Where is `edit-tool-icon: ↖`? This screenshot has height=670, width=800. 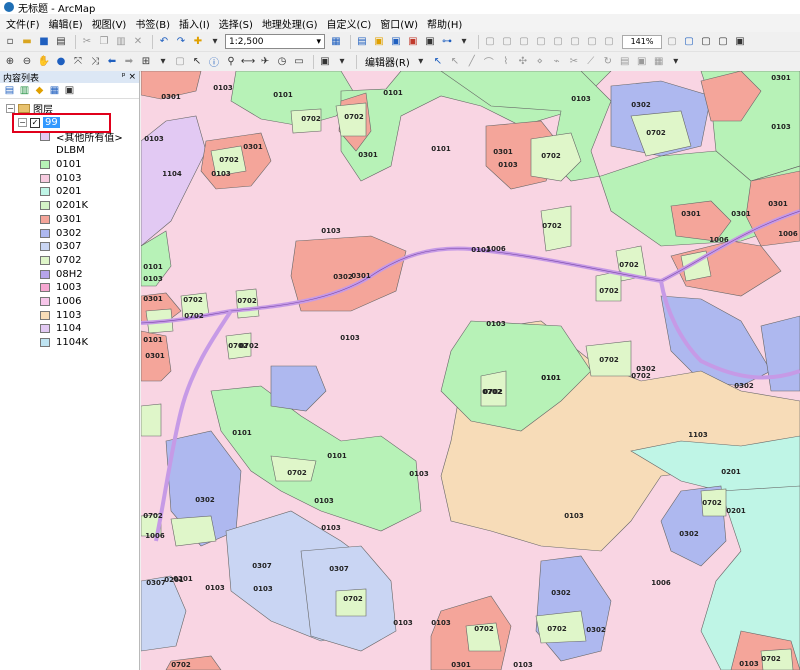
edit-tool-icon: ↖ is located at coordinates (438, 62).